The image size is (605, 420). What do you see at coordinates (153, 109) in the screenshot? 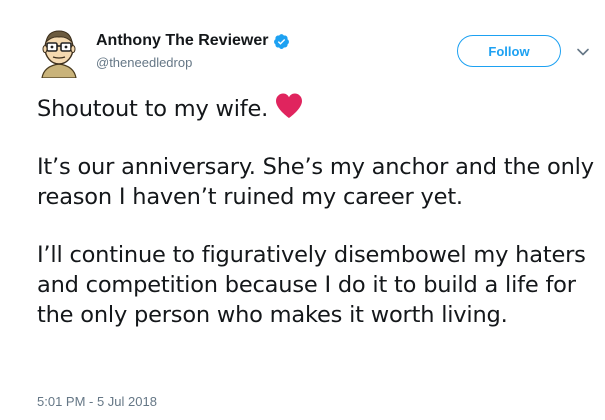
I see `tweet-line-1-text: Shoutout to my wife.` at bounding box center [153, 109].